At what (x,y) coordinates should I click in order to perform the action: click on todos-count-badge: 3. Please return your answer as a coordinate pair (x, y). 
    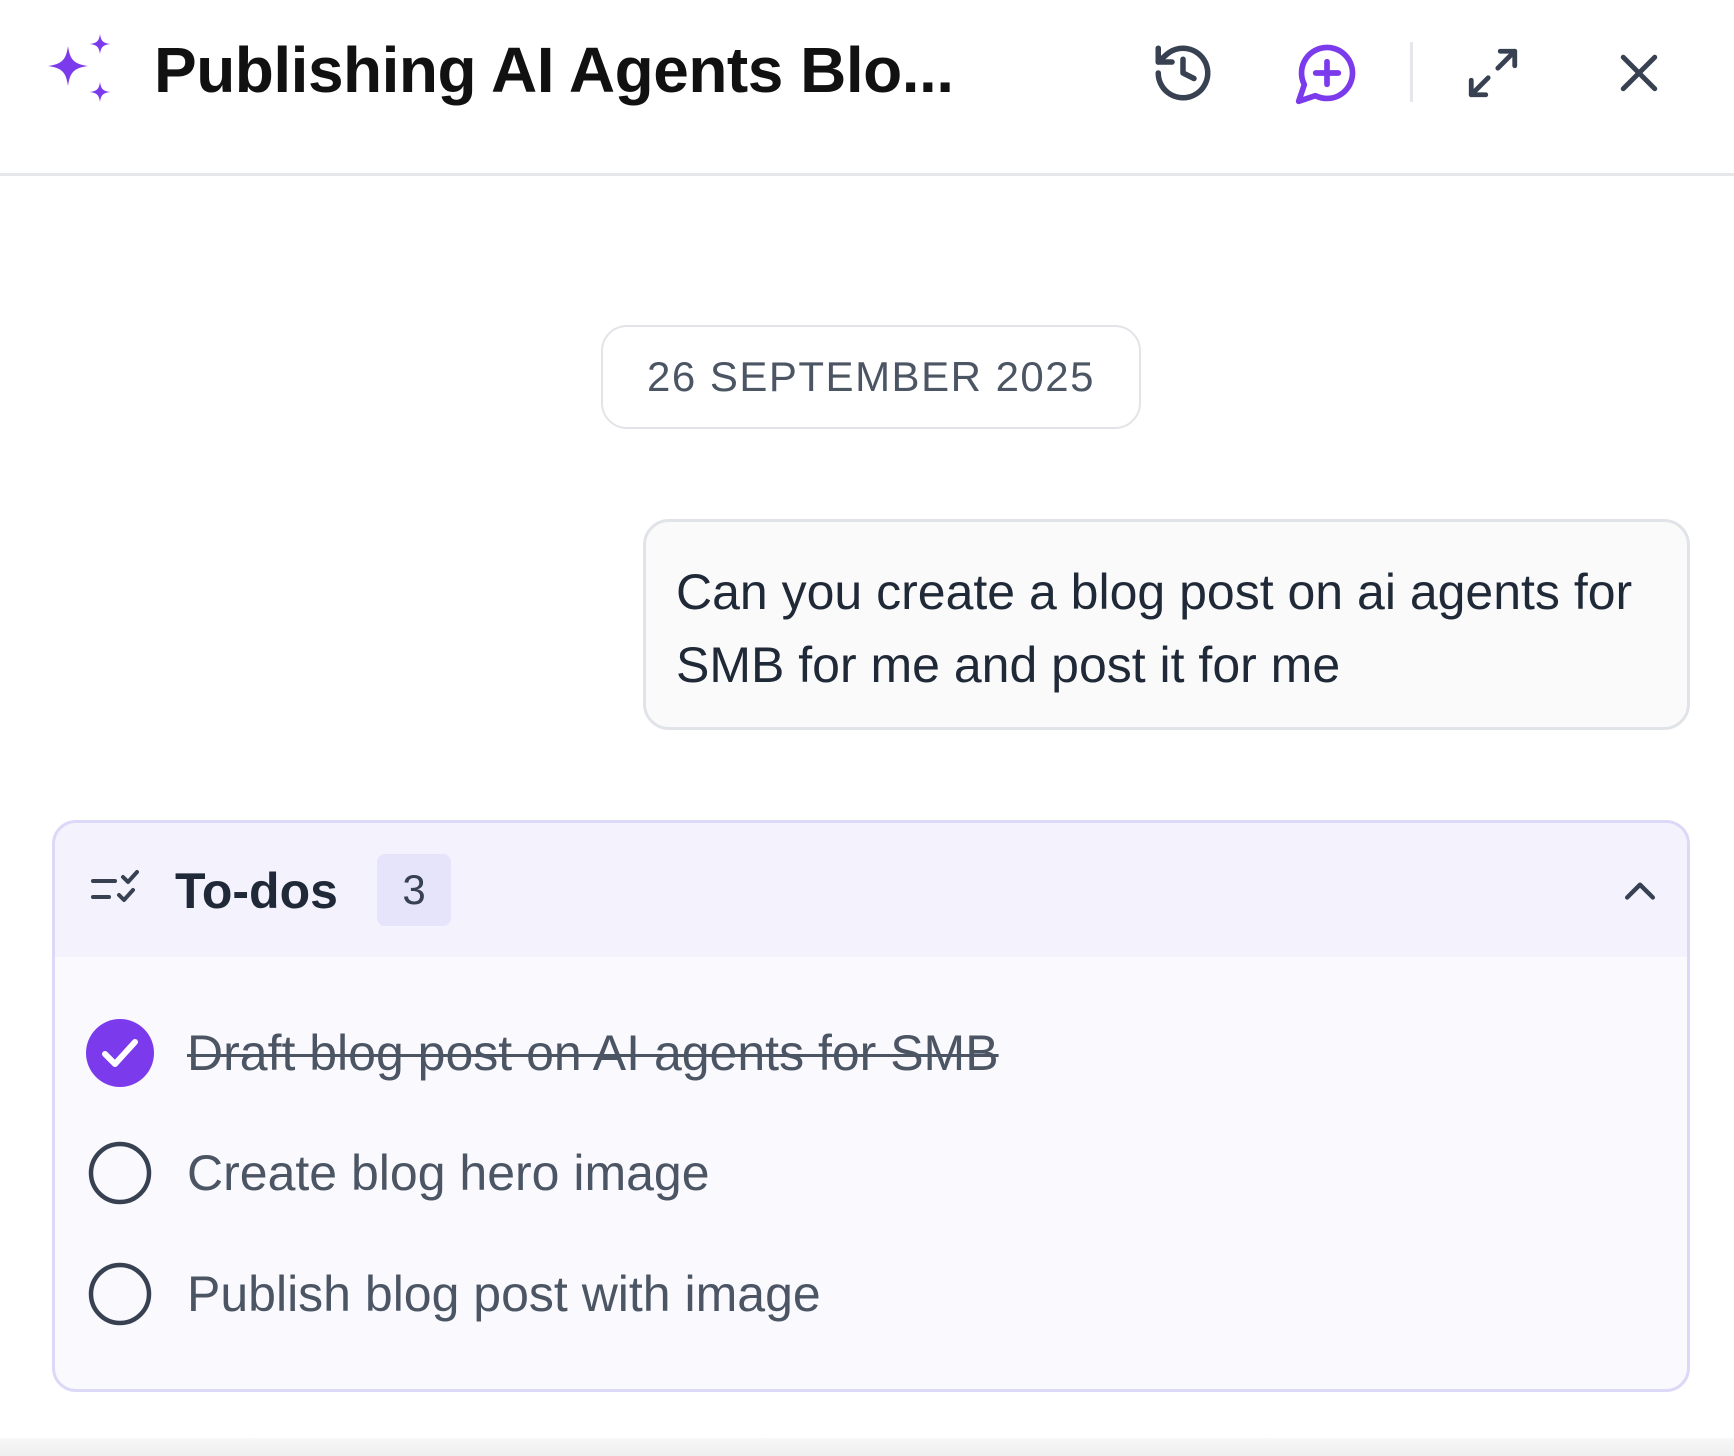
    Looking at the image, I should click on (414, 890).